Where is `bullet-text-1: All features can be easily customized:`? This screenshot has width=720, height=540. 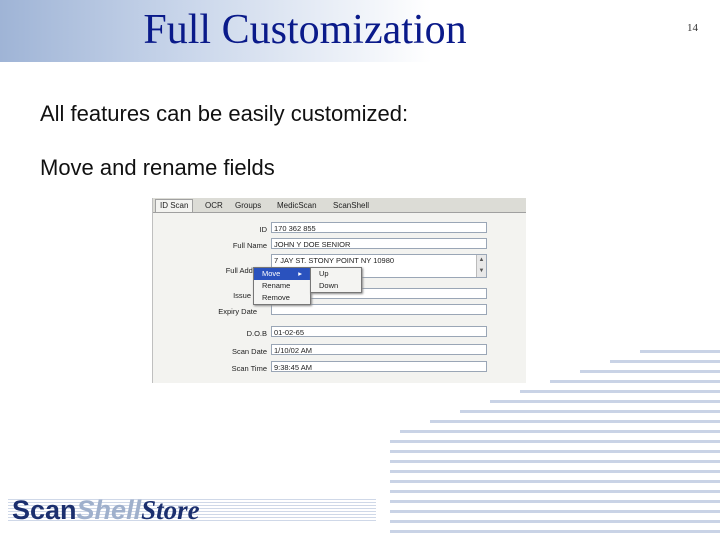 bullet-text-1: All features can be easily customized: is located at coordinates (224, 113).